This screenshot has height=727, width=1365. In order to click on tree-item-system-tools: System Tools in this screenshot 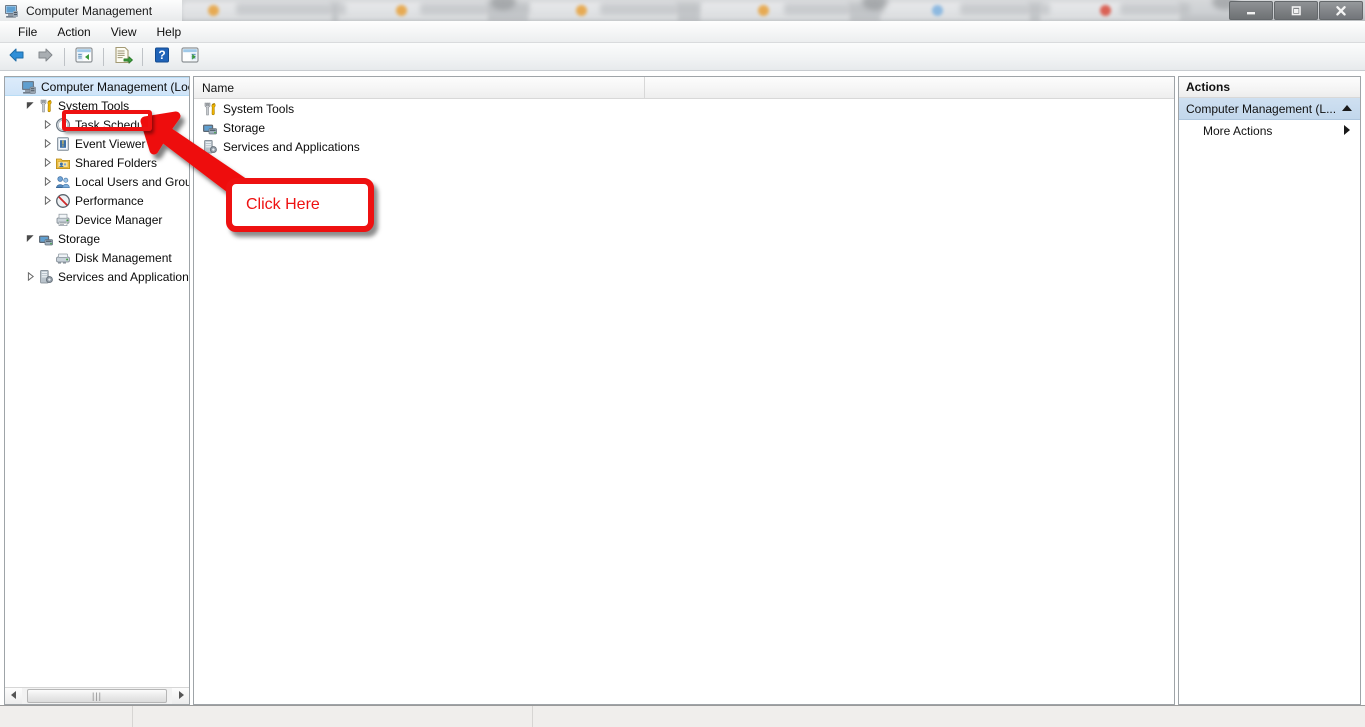, I will do `click(97, 105)`.